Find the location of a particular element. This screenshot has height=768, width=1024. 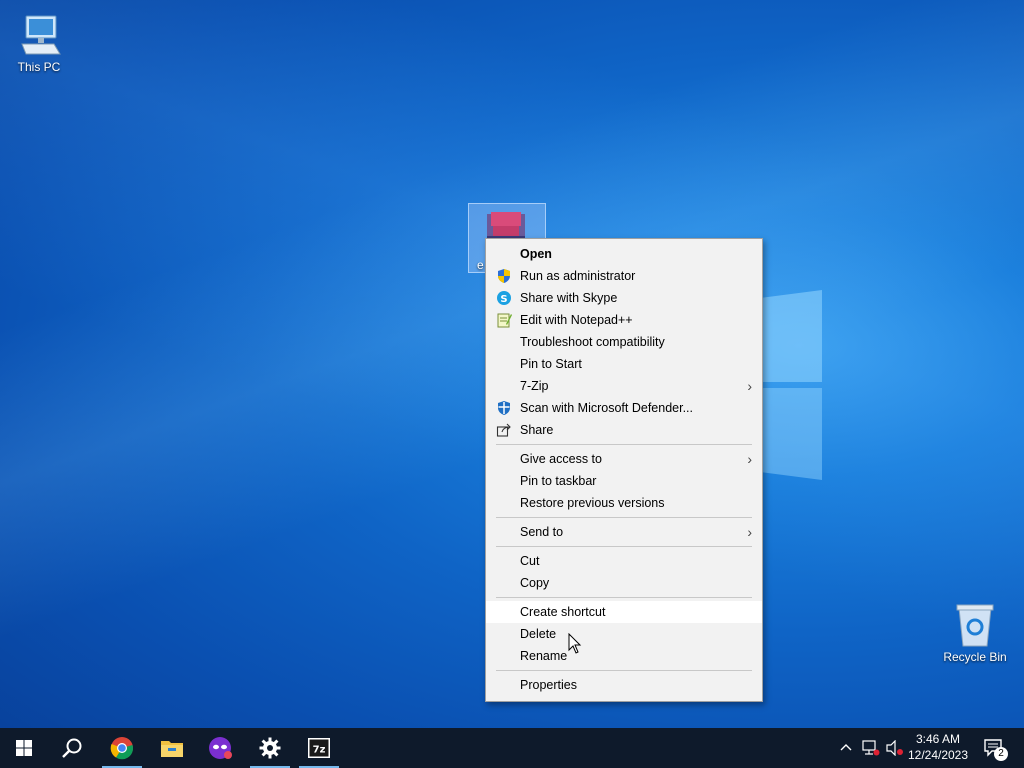

search-icon is located at coordinates (72, 748).